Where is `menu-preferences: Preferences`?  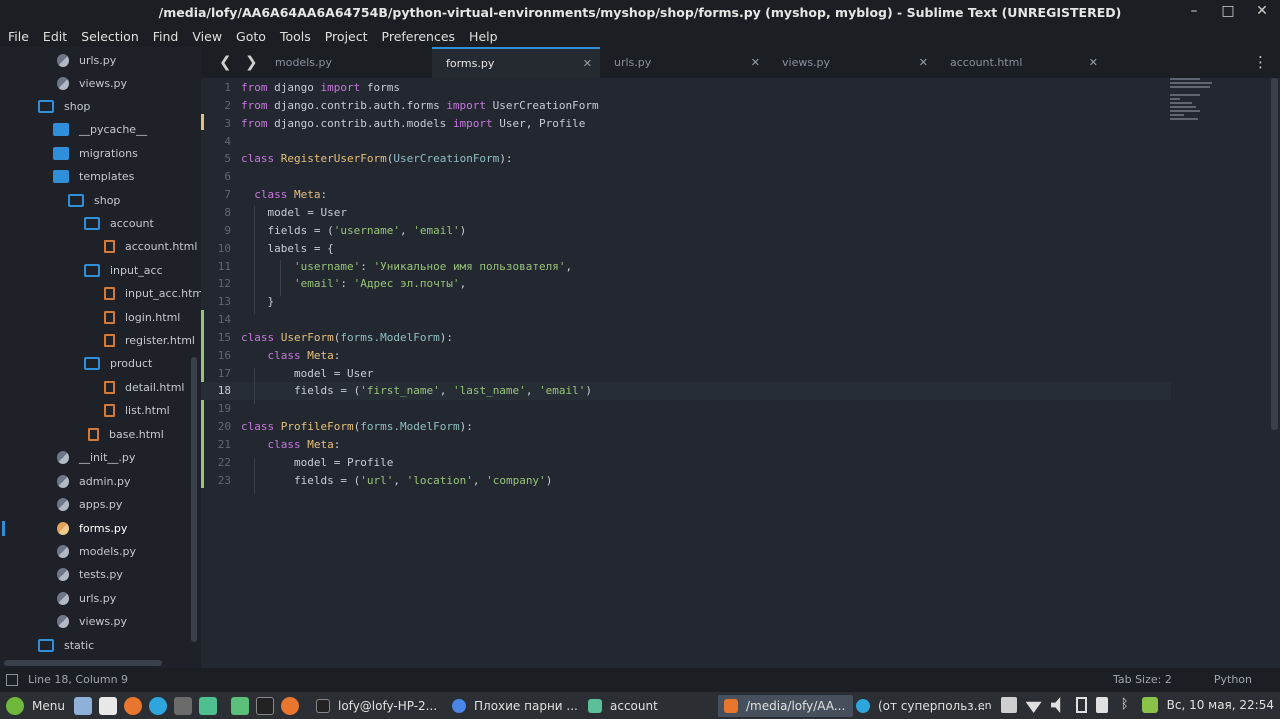
menu-preferences: Preferences is located at coordinates (419, 36).